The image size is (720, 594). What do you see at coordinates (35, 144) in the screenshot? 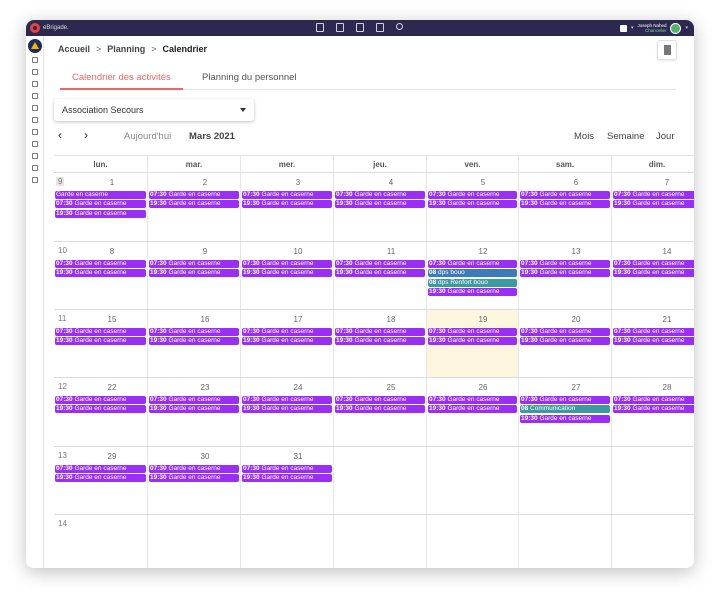
I see `file-icon` at bounding box center [35, 144].